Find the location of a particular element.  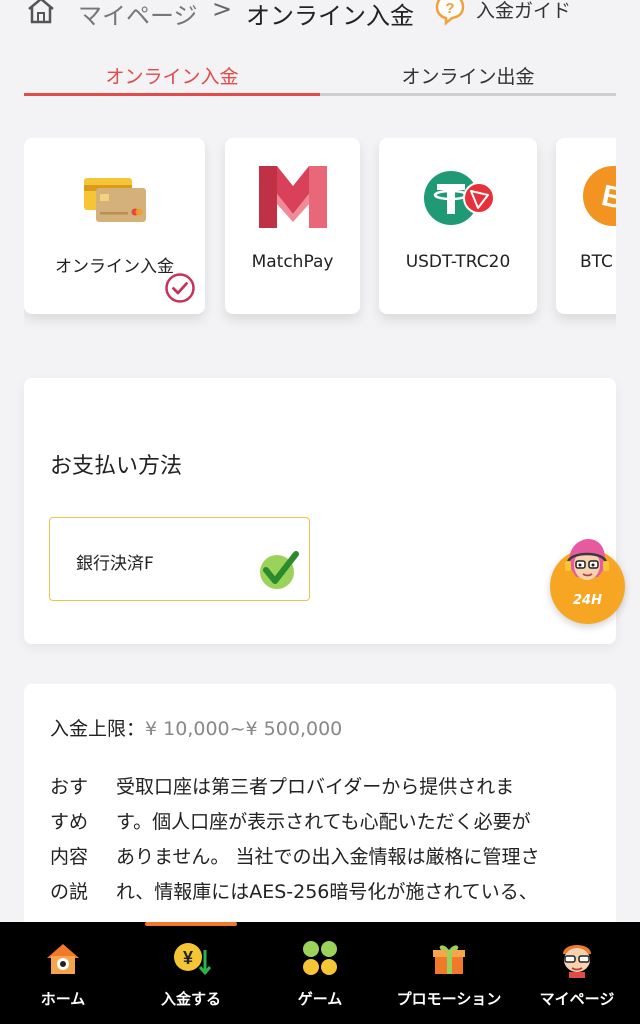

header: マイページ > オンライン入金 ? 入金ガイド is located at coordinates (320, 18).